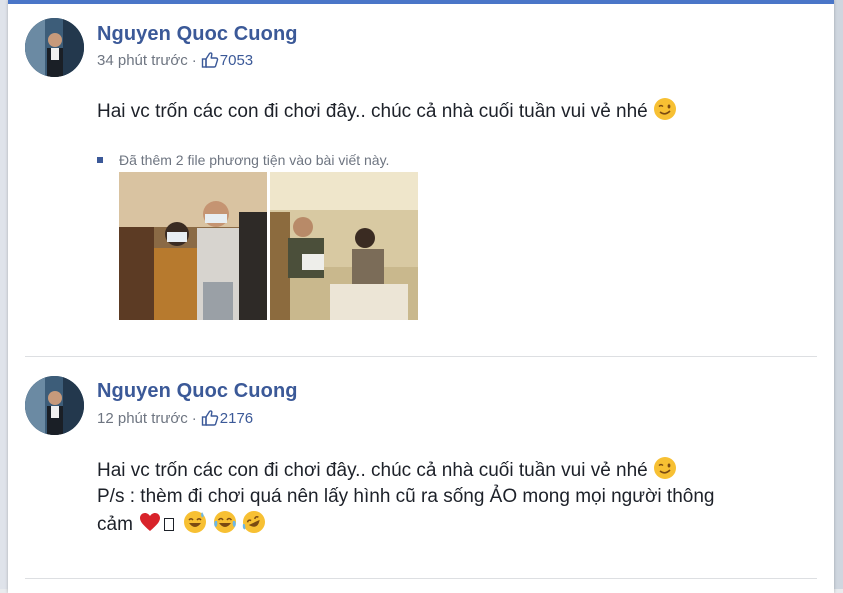 The width and height of the screenshot is (843, 593). What do you see at coordinates (115, 524) in the screenshot?
I see `post-text-line: cảm` at bounding box center [115, 524].